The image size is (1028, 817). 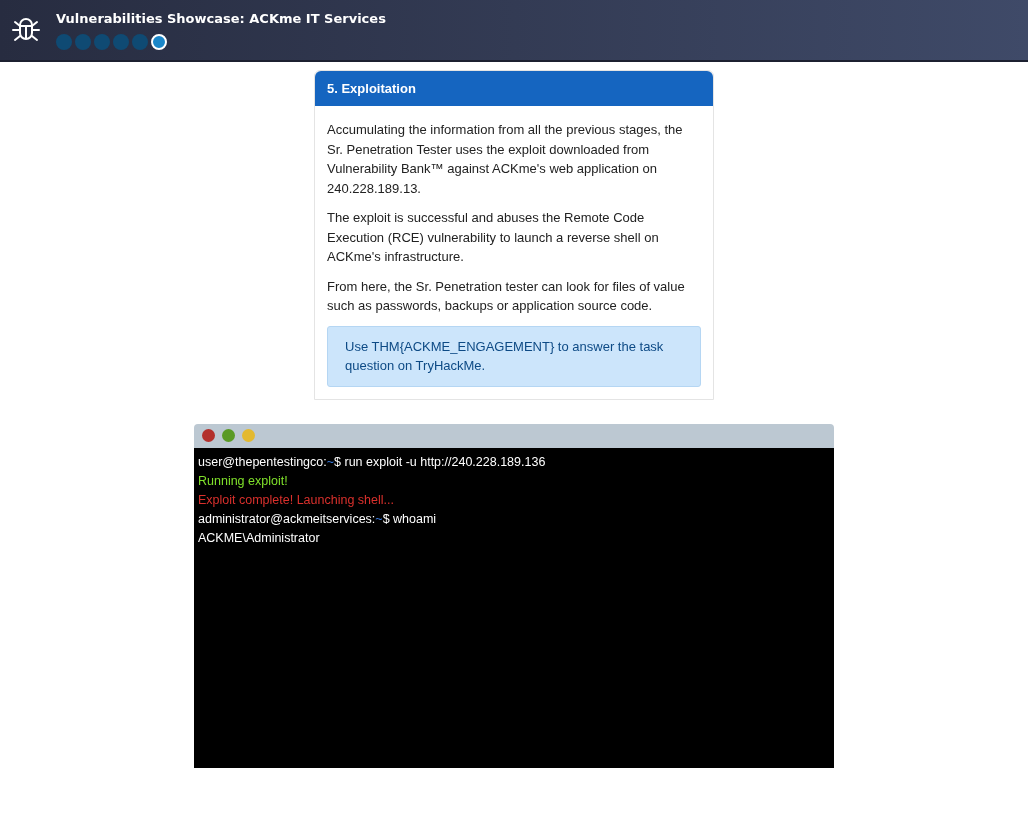 What do you see at coordinates (221, 18) in the screenshot?
I see `page-title: Vulnerabilities Showcase: ACKme IT Services` at bounding box center [221, 18].